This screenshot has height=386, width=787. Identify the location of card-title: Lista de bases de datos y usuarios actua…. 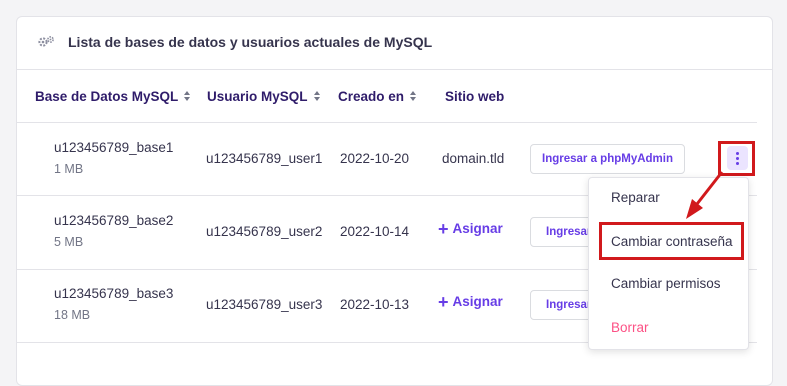
(250, 42).